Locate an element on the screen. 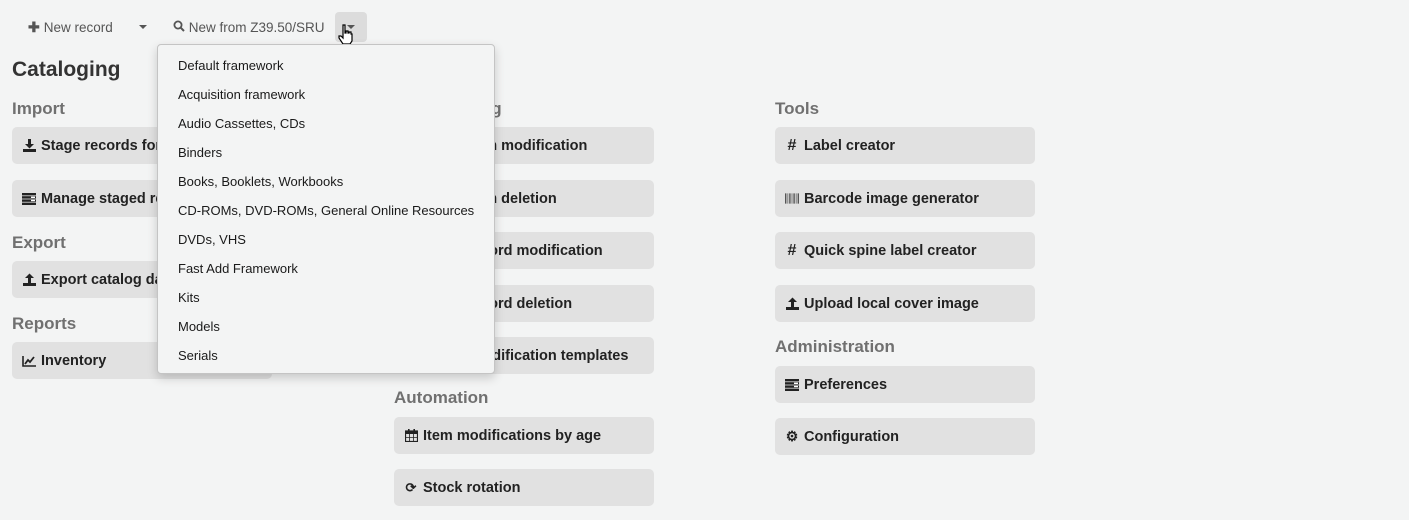 The image size is (1409, 520). hand-pointer-cursor-icon is located at coordinates (345, 34).